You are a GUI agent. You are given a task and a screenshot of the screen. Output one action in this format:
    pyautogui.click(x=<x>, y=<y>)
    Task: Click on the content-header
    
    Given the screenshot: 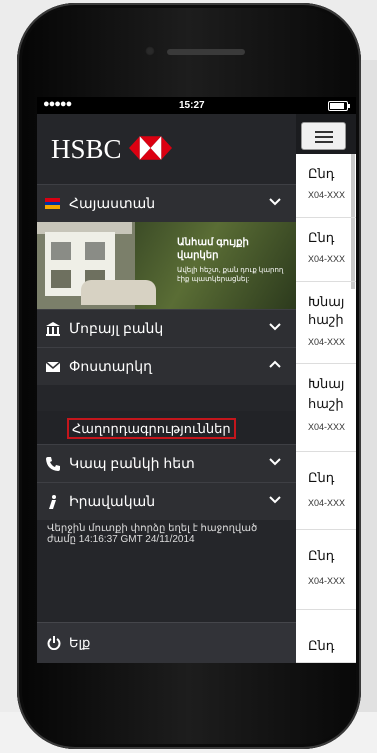 What is the action you would take?
    pyautogui.click(x=326, y=134)
    